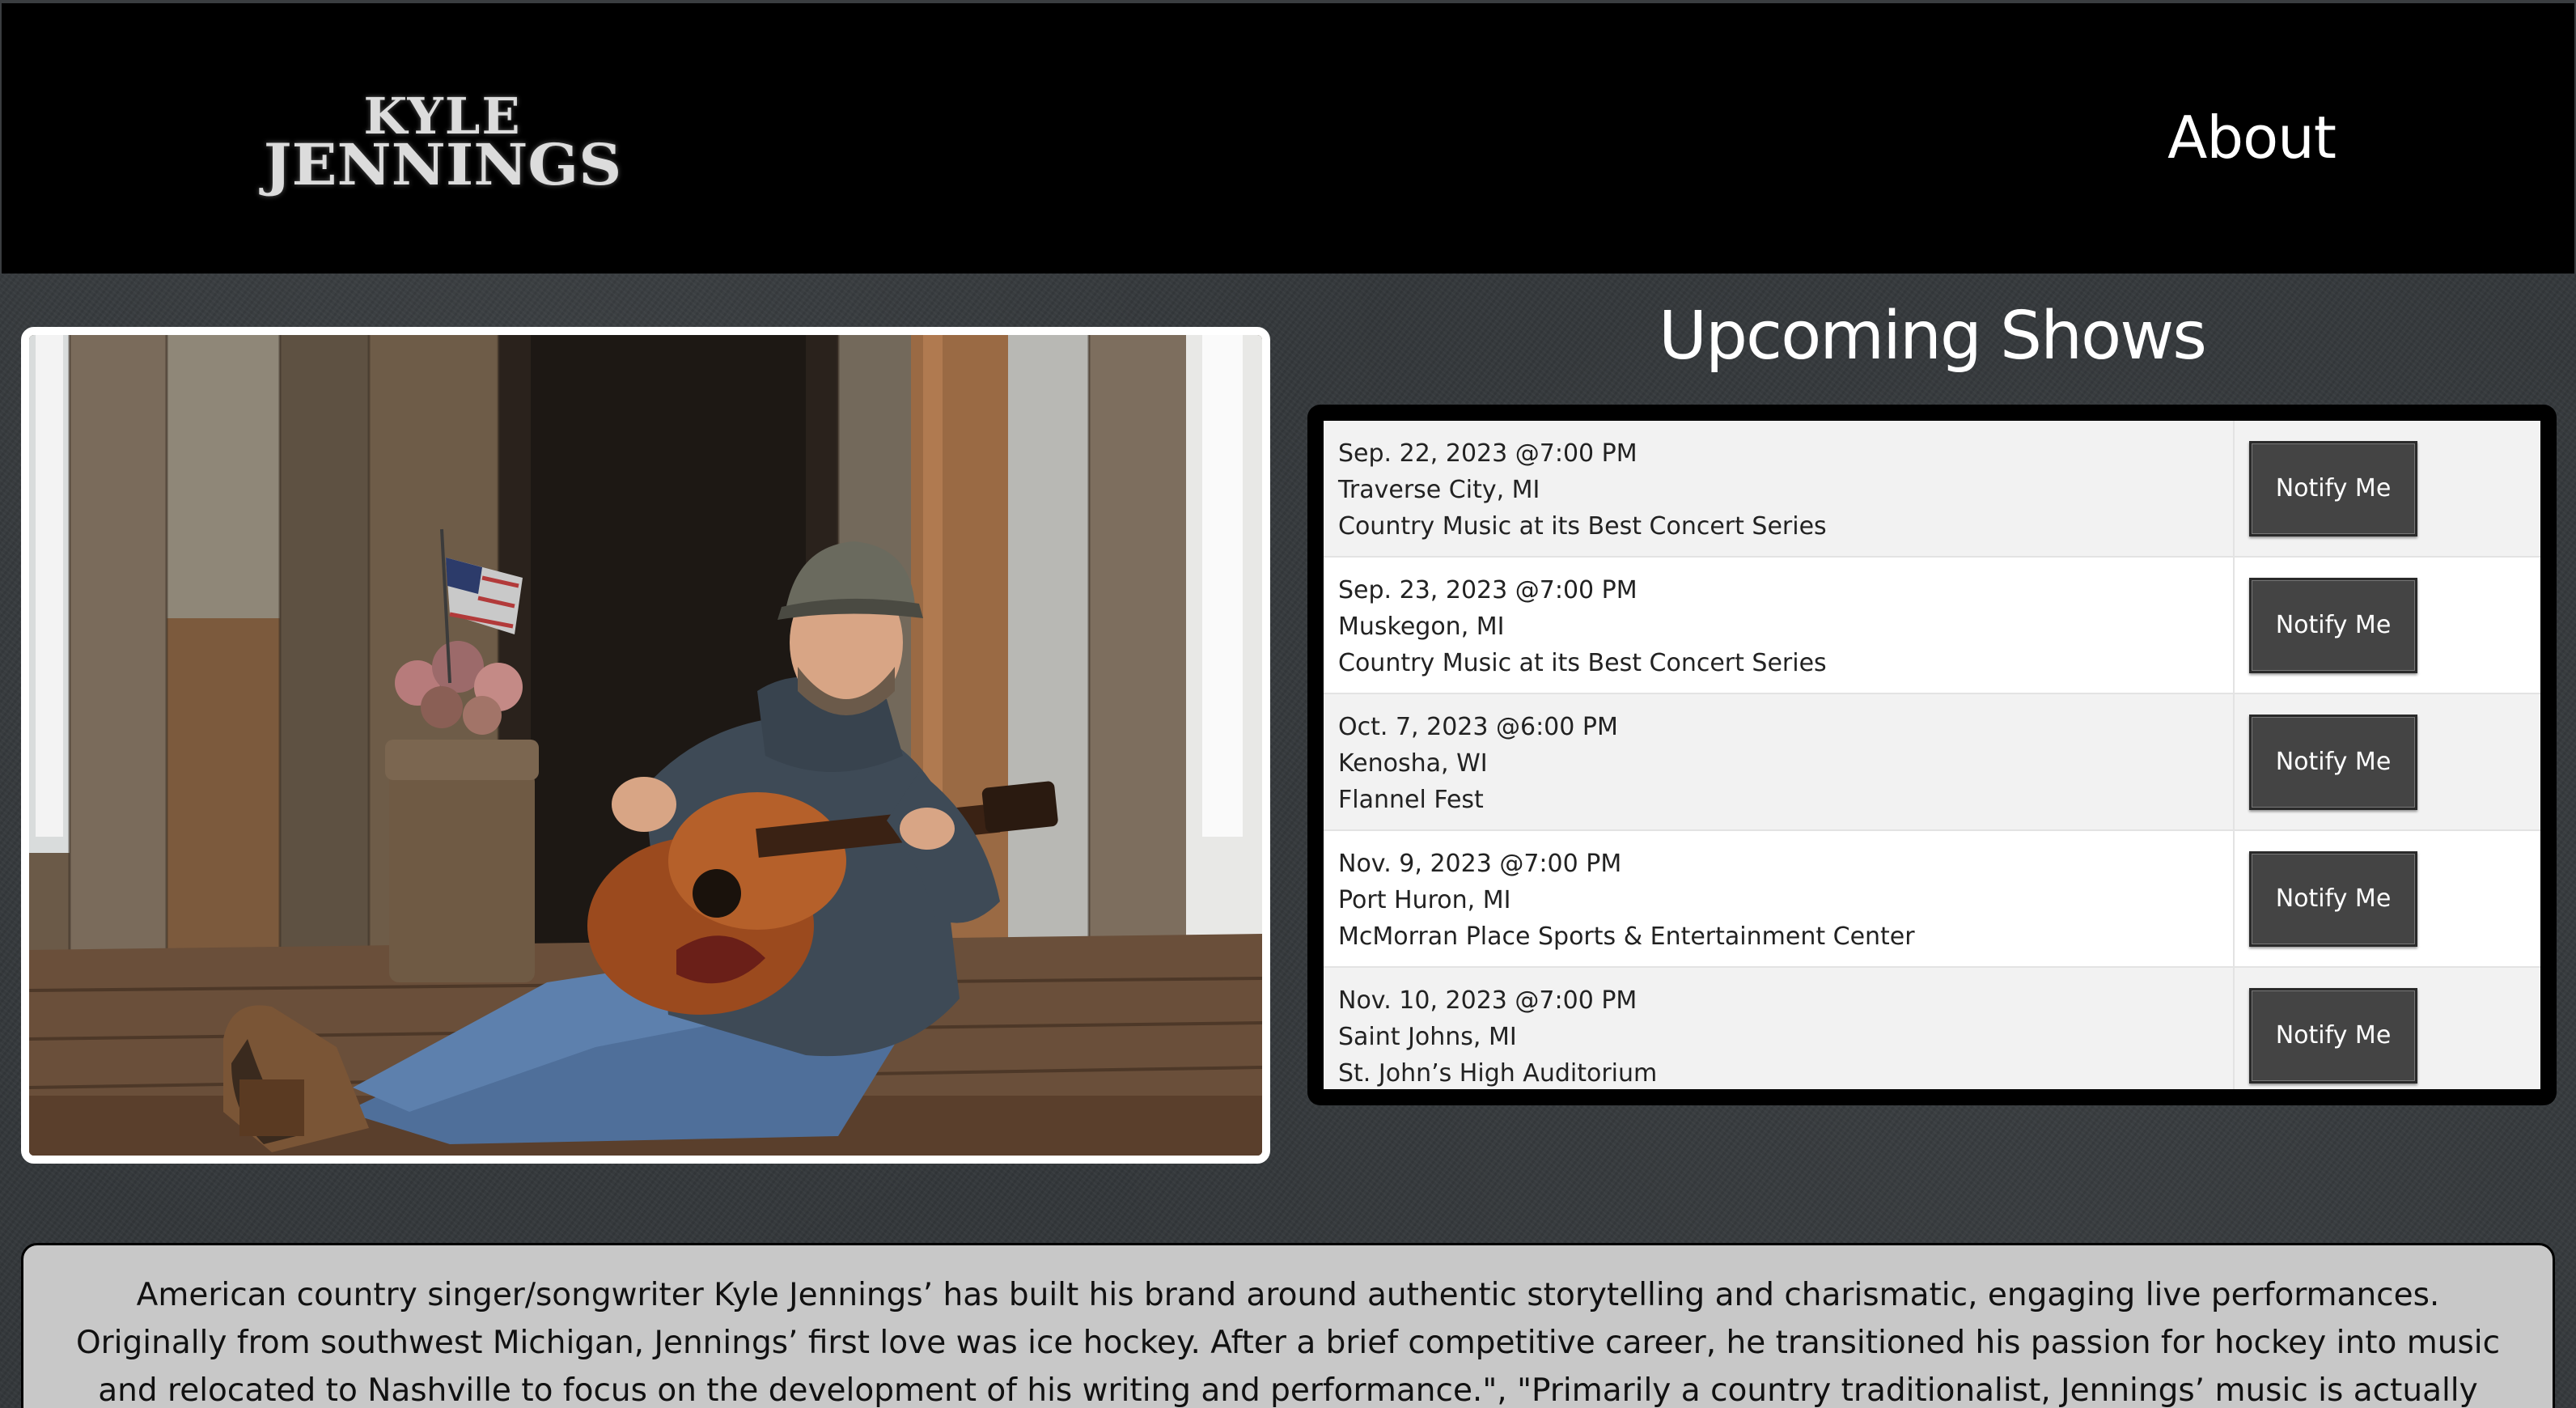  I want to click on show-date: Sep. 23, 2023 @7:00 PM, so click(1488, 590).